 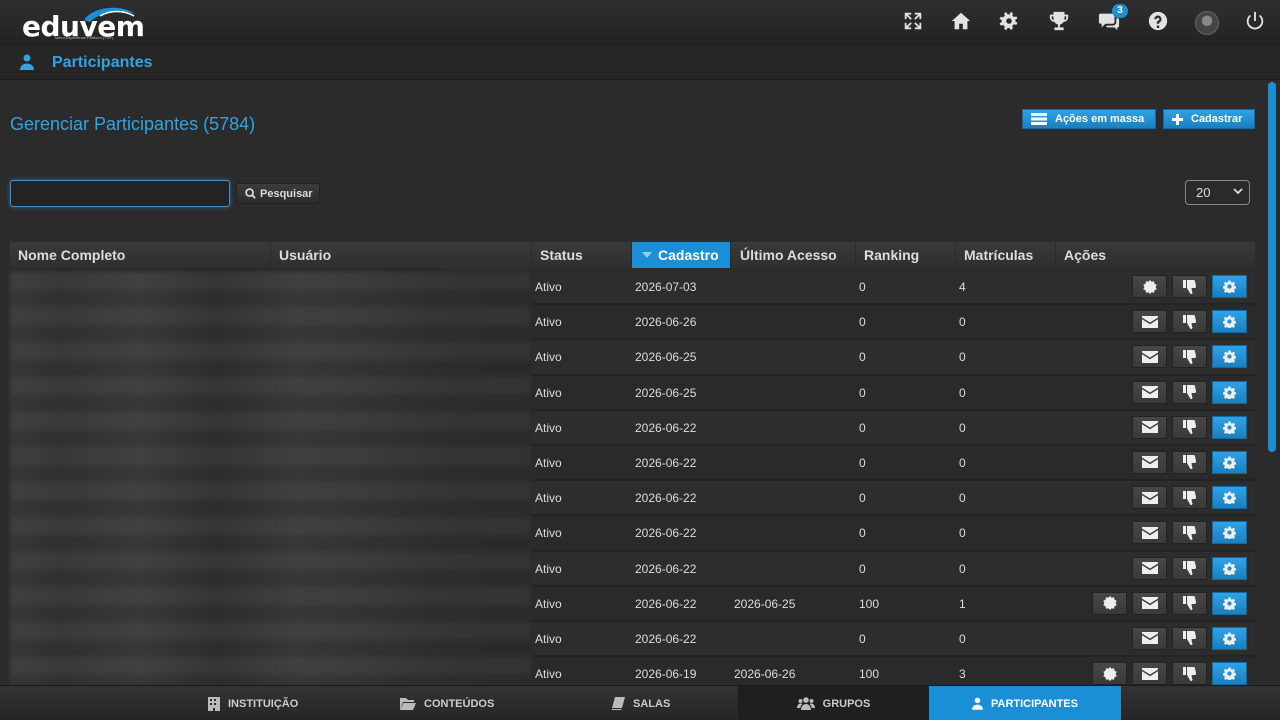 I want to click on fullscreen-icon, so click(x=915, y=23).